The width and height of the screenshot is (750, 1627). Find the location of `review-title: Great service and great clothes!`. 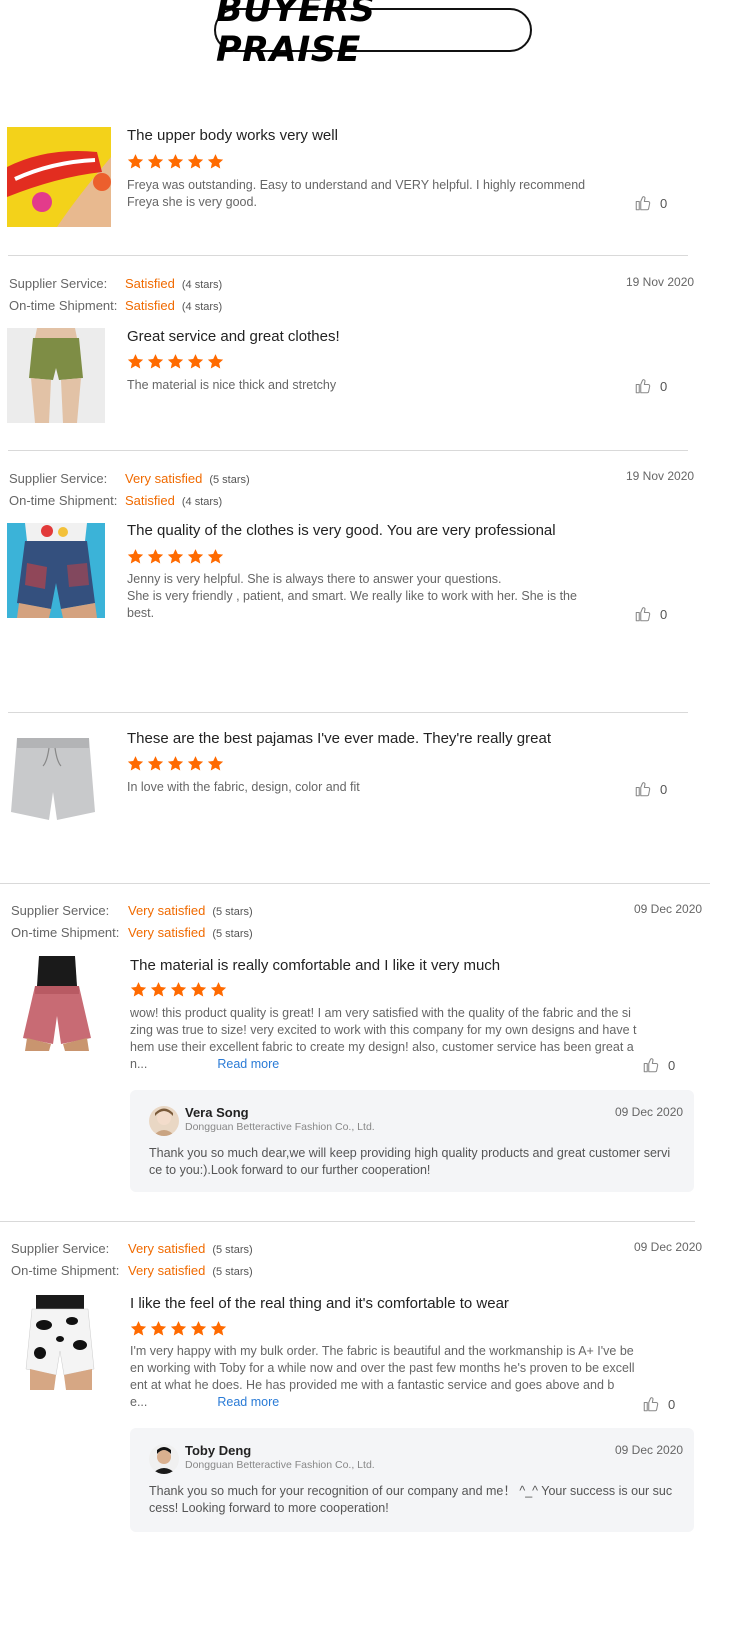

review-title: Great service and great clothes! is located at coordinates (233, 336).